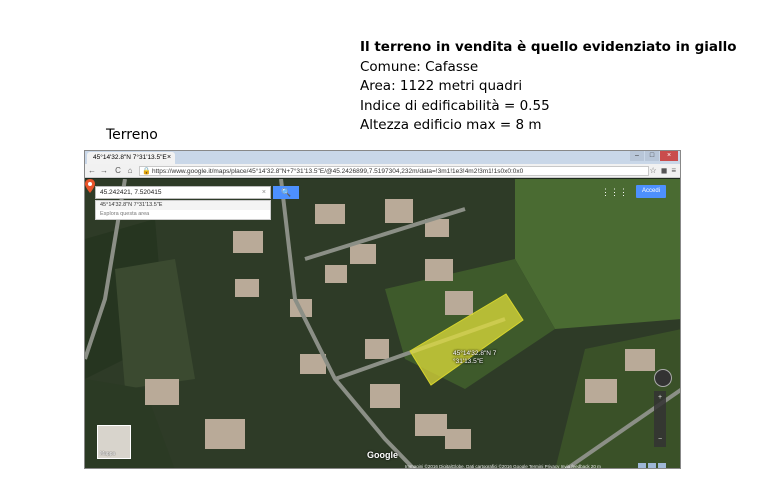 Image resolution: width=764 pixels, height=492 pixels. I want to click on toolbar-icons: ☆ ◼ ≡, so click(663, 171).